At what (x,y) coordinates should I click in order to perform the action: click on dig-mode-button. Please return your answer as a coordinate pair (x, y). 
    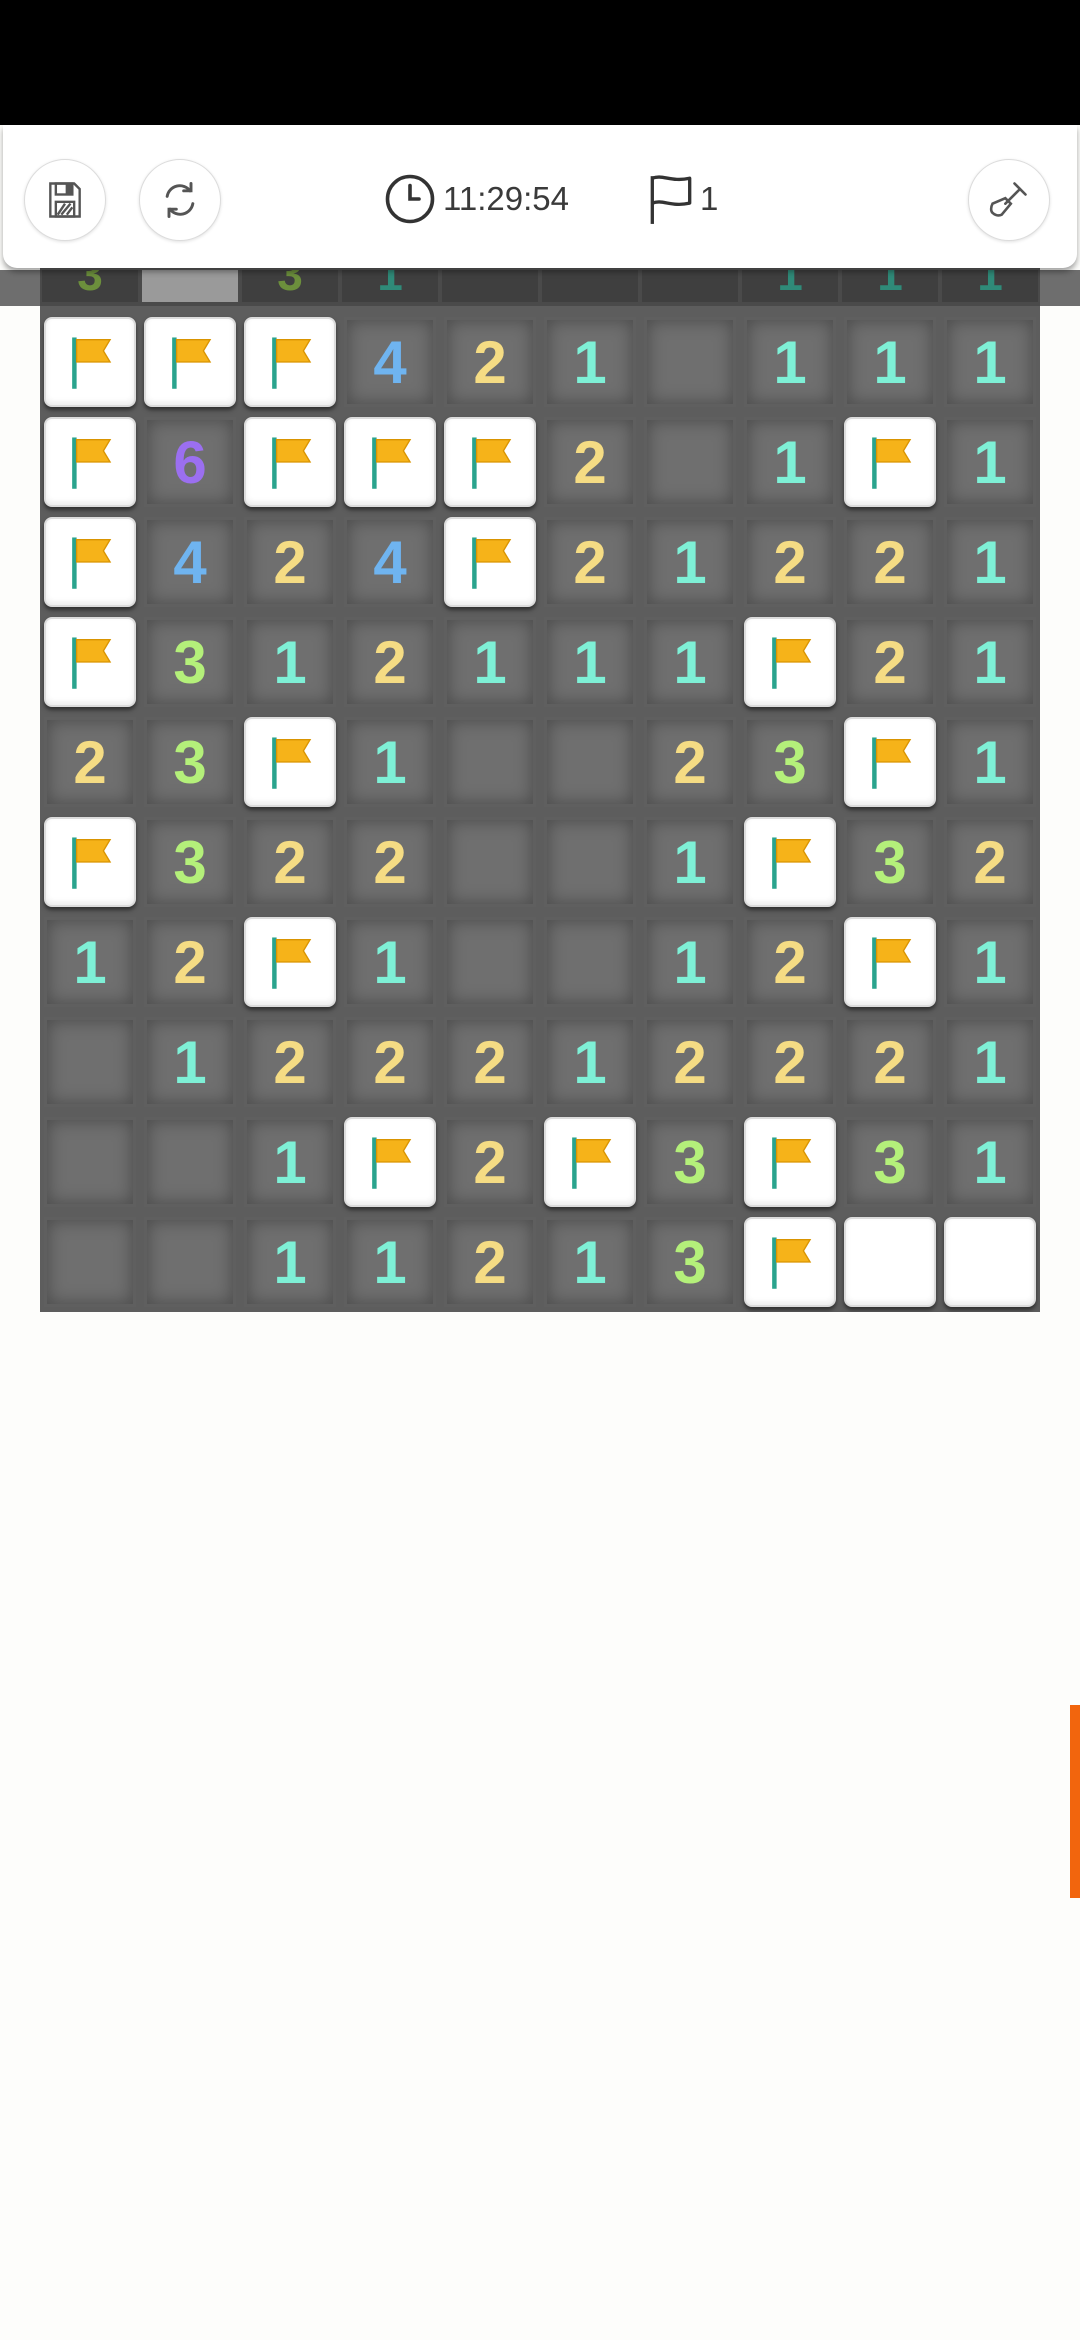
    Looking at the image, I should click on (1009, 200).